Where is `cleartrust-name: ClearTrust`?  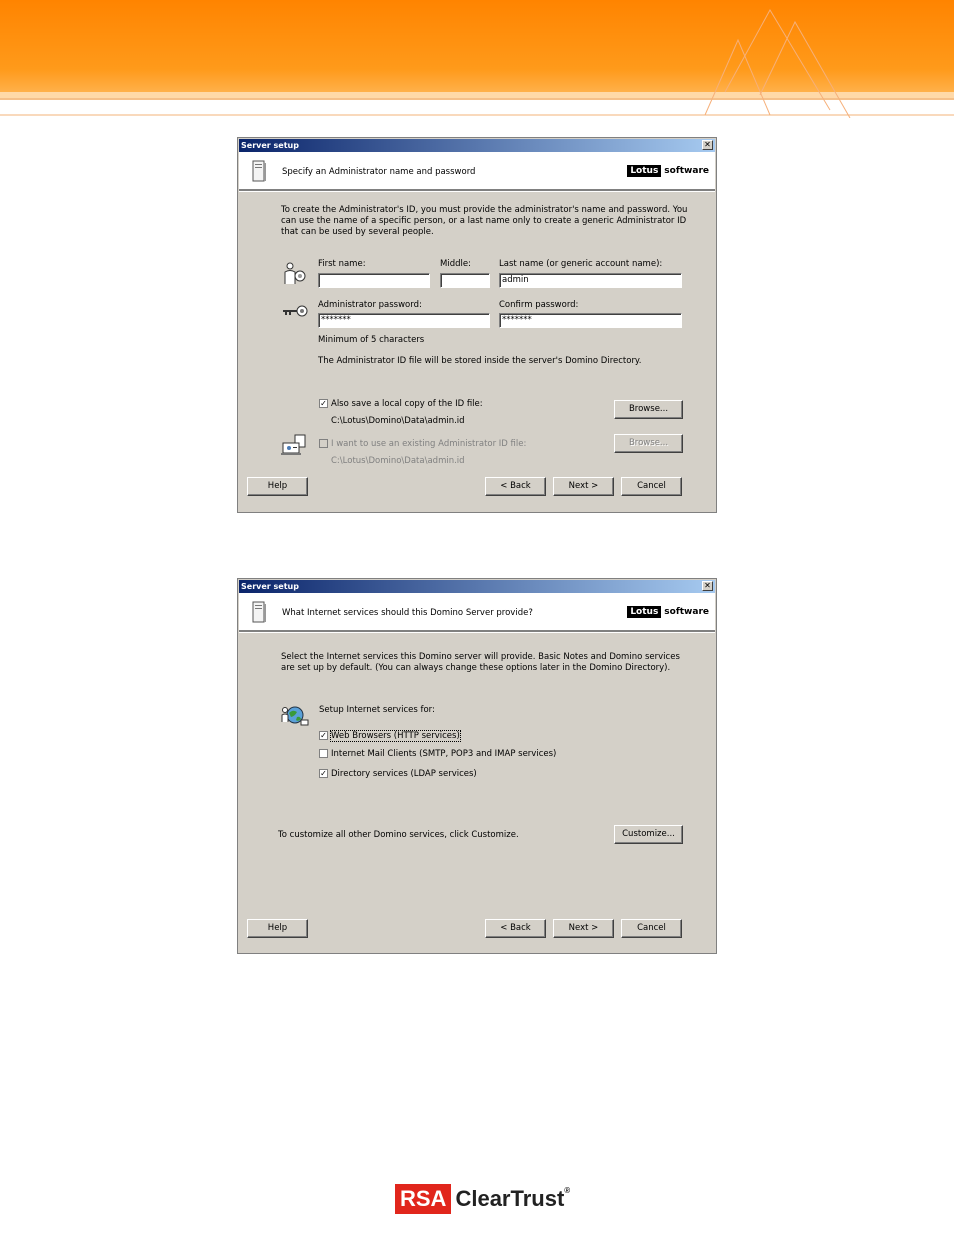
cleartrust-name: ClearTrust is located at coordinates (510, 1198).